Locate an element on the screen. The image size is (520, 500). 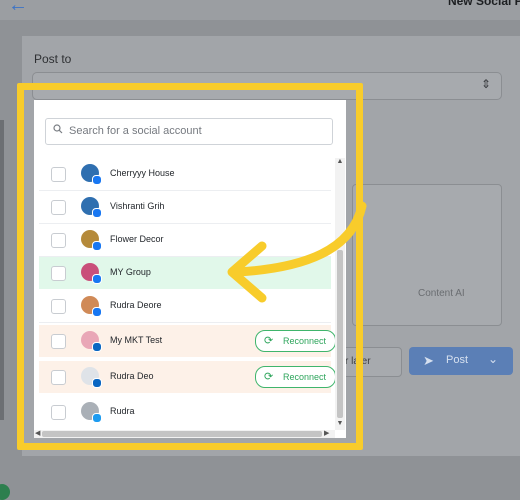
account-name: Rudra is located at coordinates (122, 411).